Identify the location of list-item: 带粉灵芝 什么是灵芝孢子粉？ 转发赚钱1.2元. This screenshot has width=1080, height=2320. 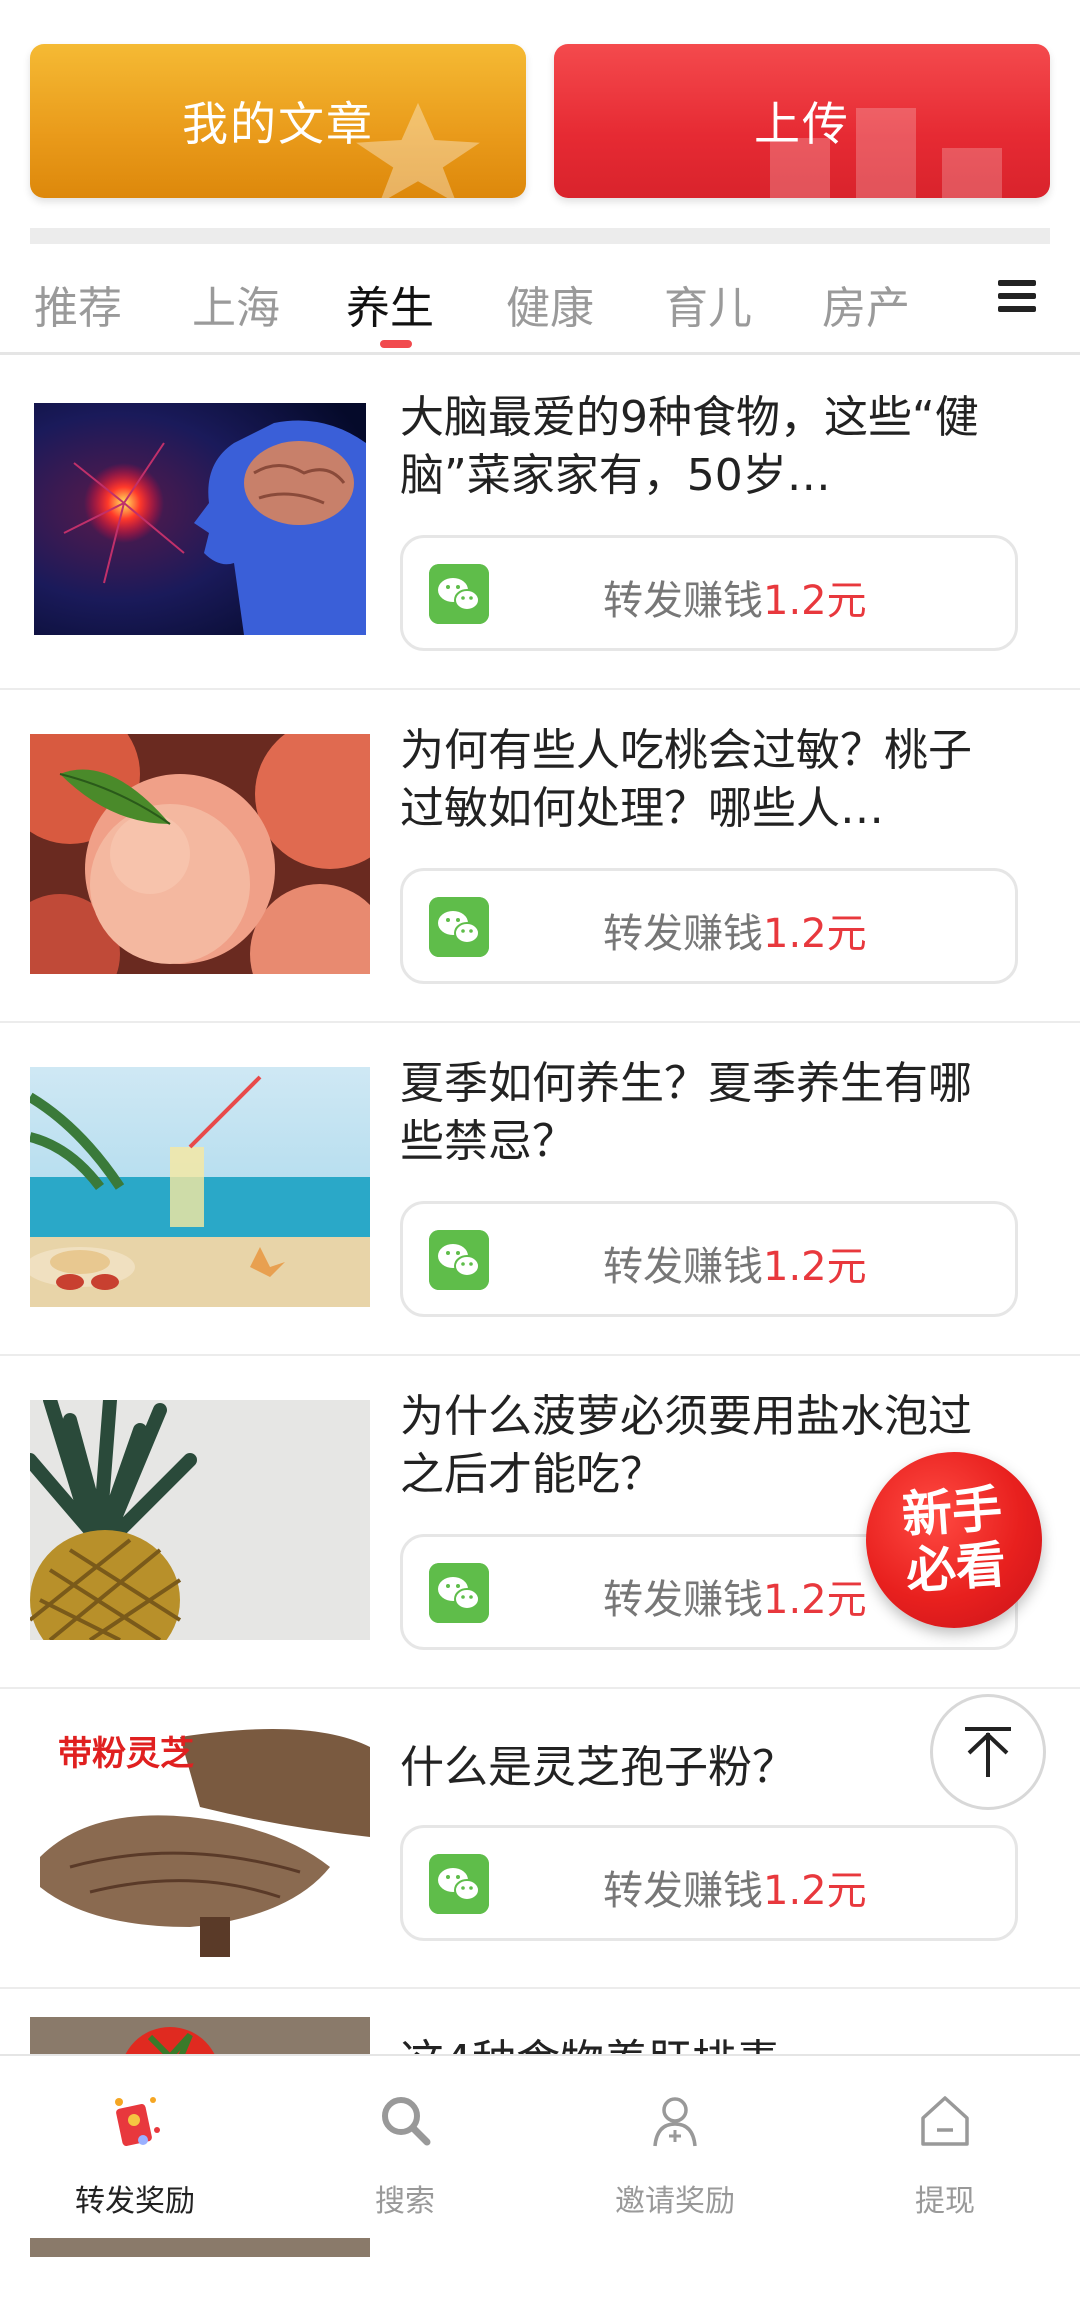
(540, 1838).